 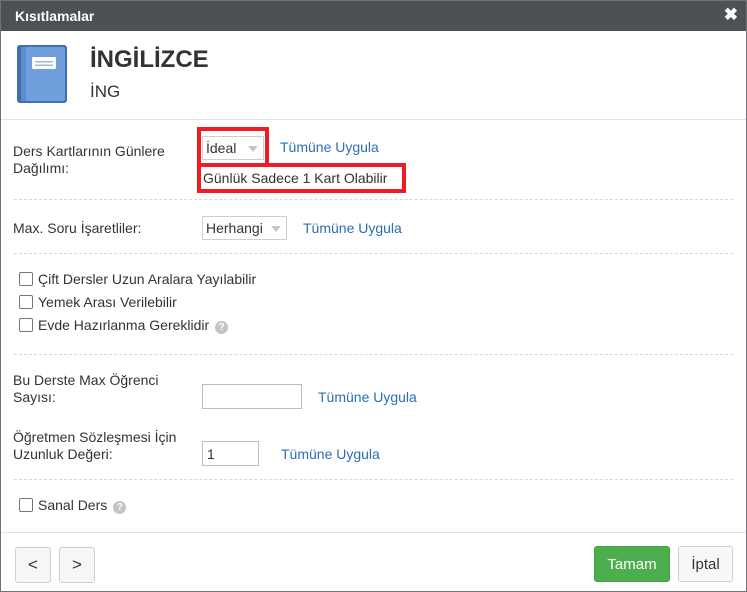 I want to click on header-divider, so click(x=373, y=119).